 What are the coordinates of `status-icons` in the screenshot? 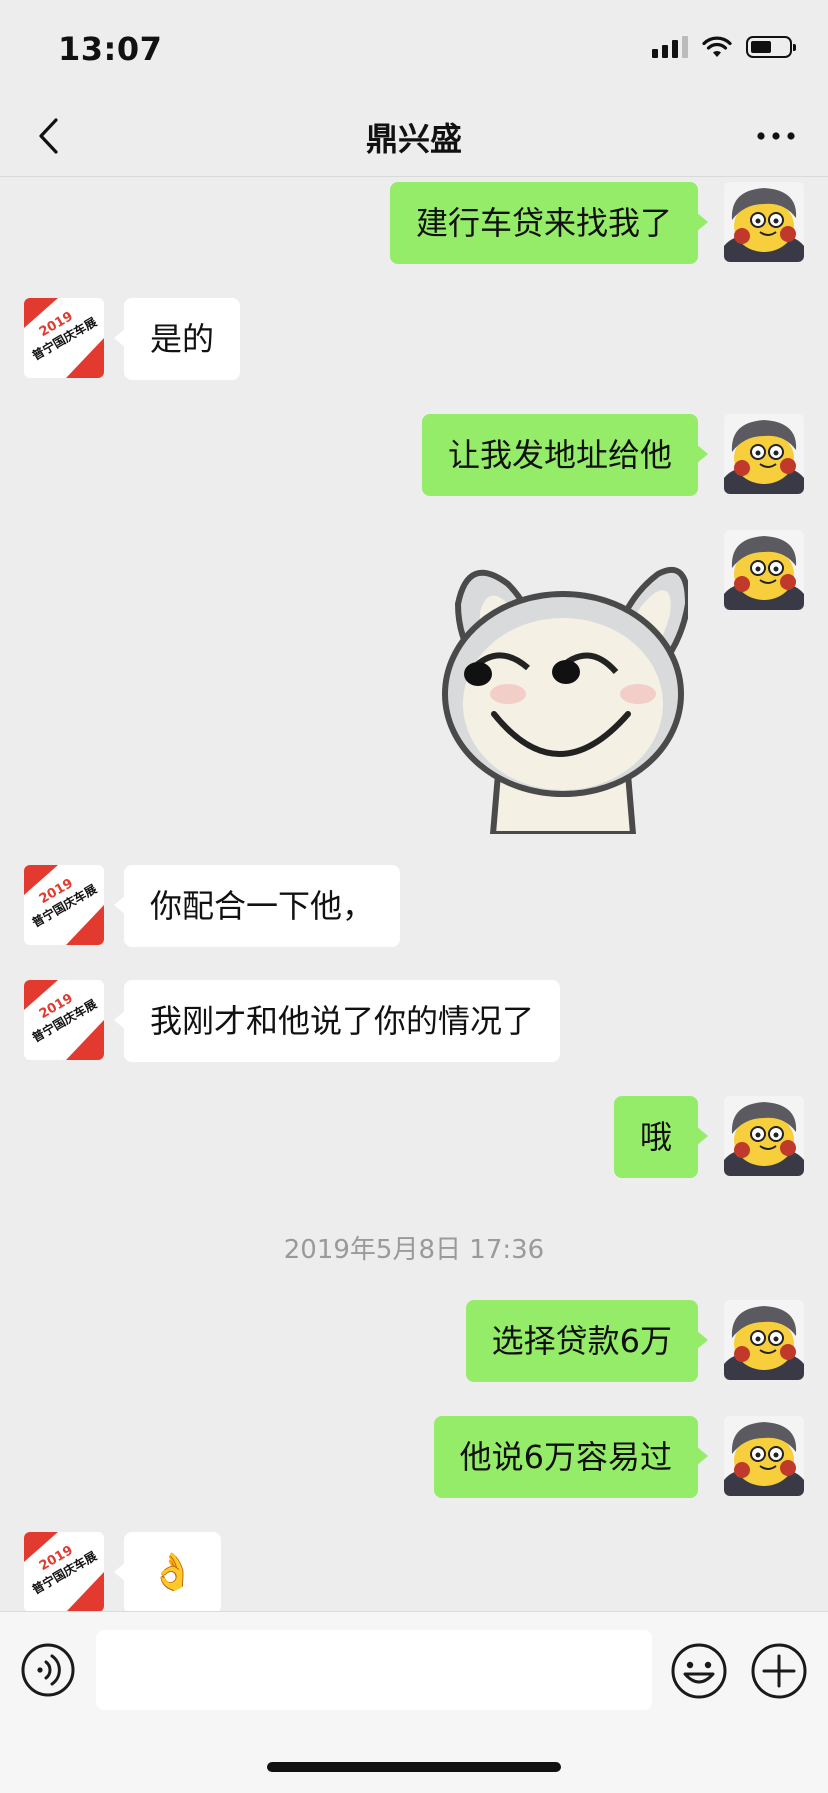 It's located at (724, 47).